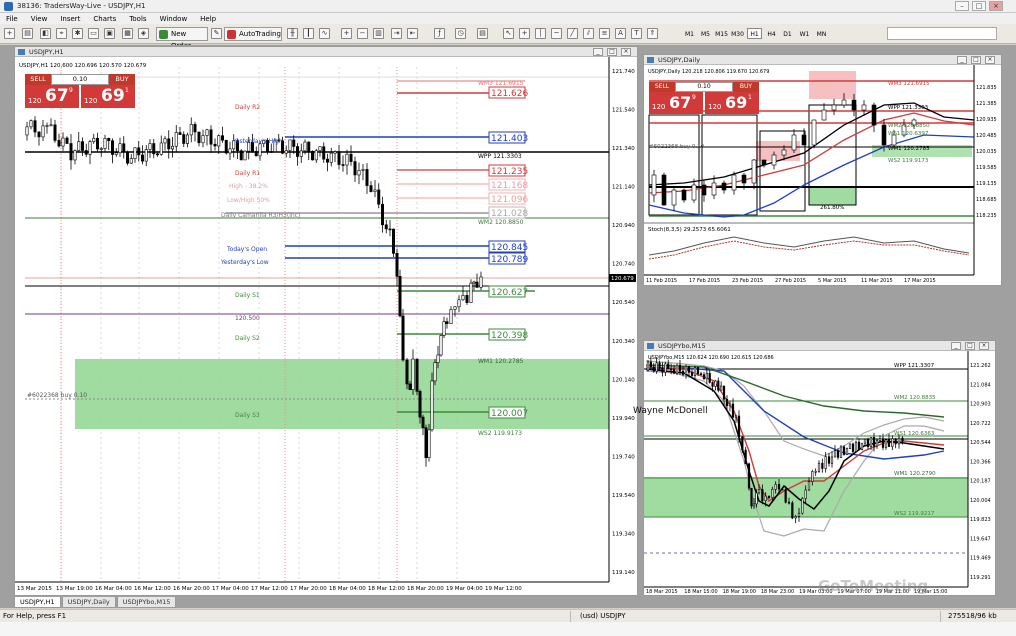  I want to click on crosshair-icon: +, so click(524, 33).